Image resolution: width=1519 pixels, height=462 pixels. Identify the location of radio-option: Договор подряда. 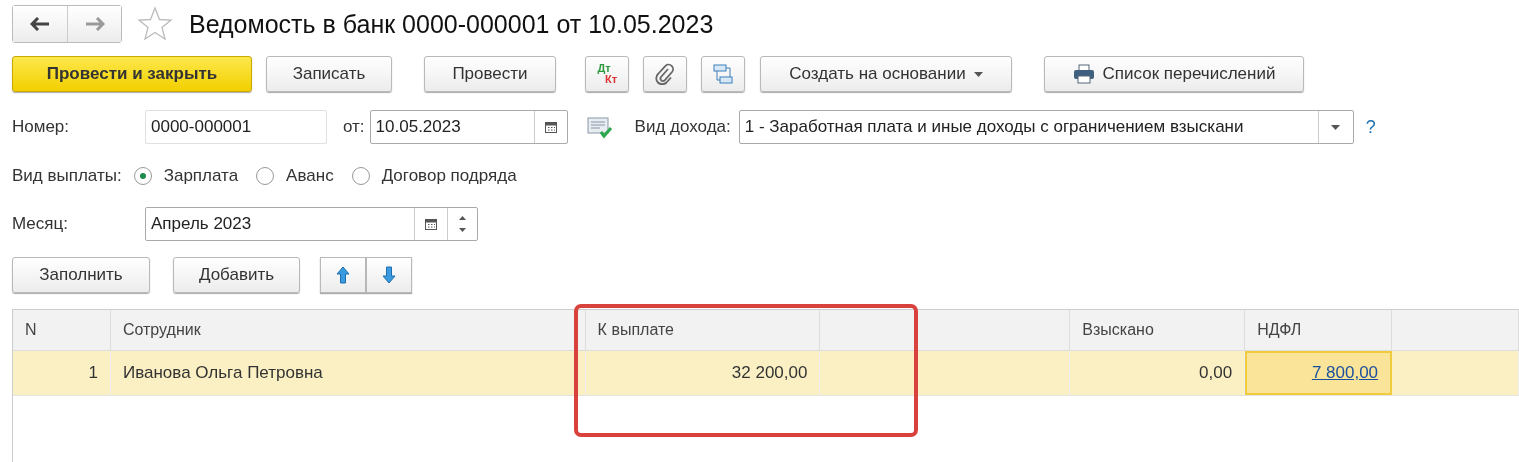
(434, 176).